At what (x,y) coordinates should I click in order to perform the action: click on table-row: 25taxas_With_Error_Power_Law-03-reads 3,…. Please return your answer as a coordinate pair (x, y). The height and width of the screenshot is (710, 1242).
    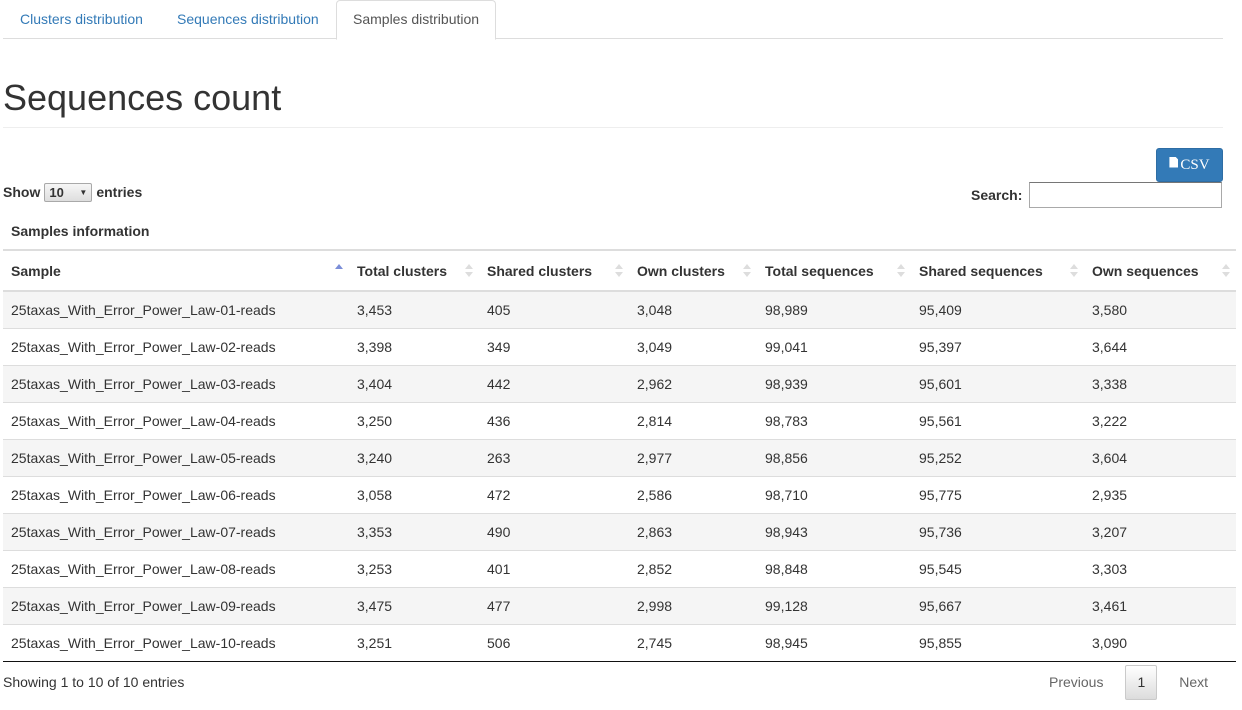
    Looking at the image, I should click on (619, 383).